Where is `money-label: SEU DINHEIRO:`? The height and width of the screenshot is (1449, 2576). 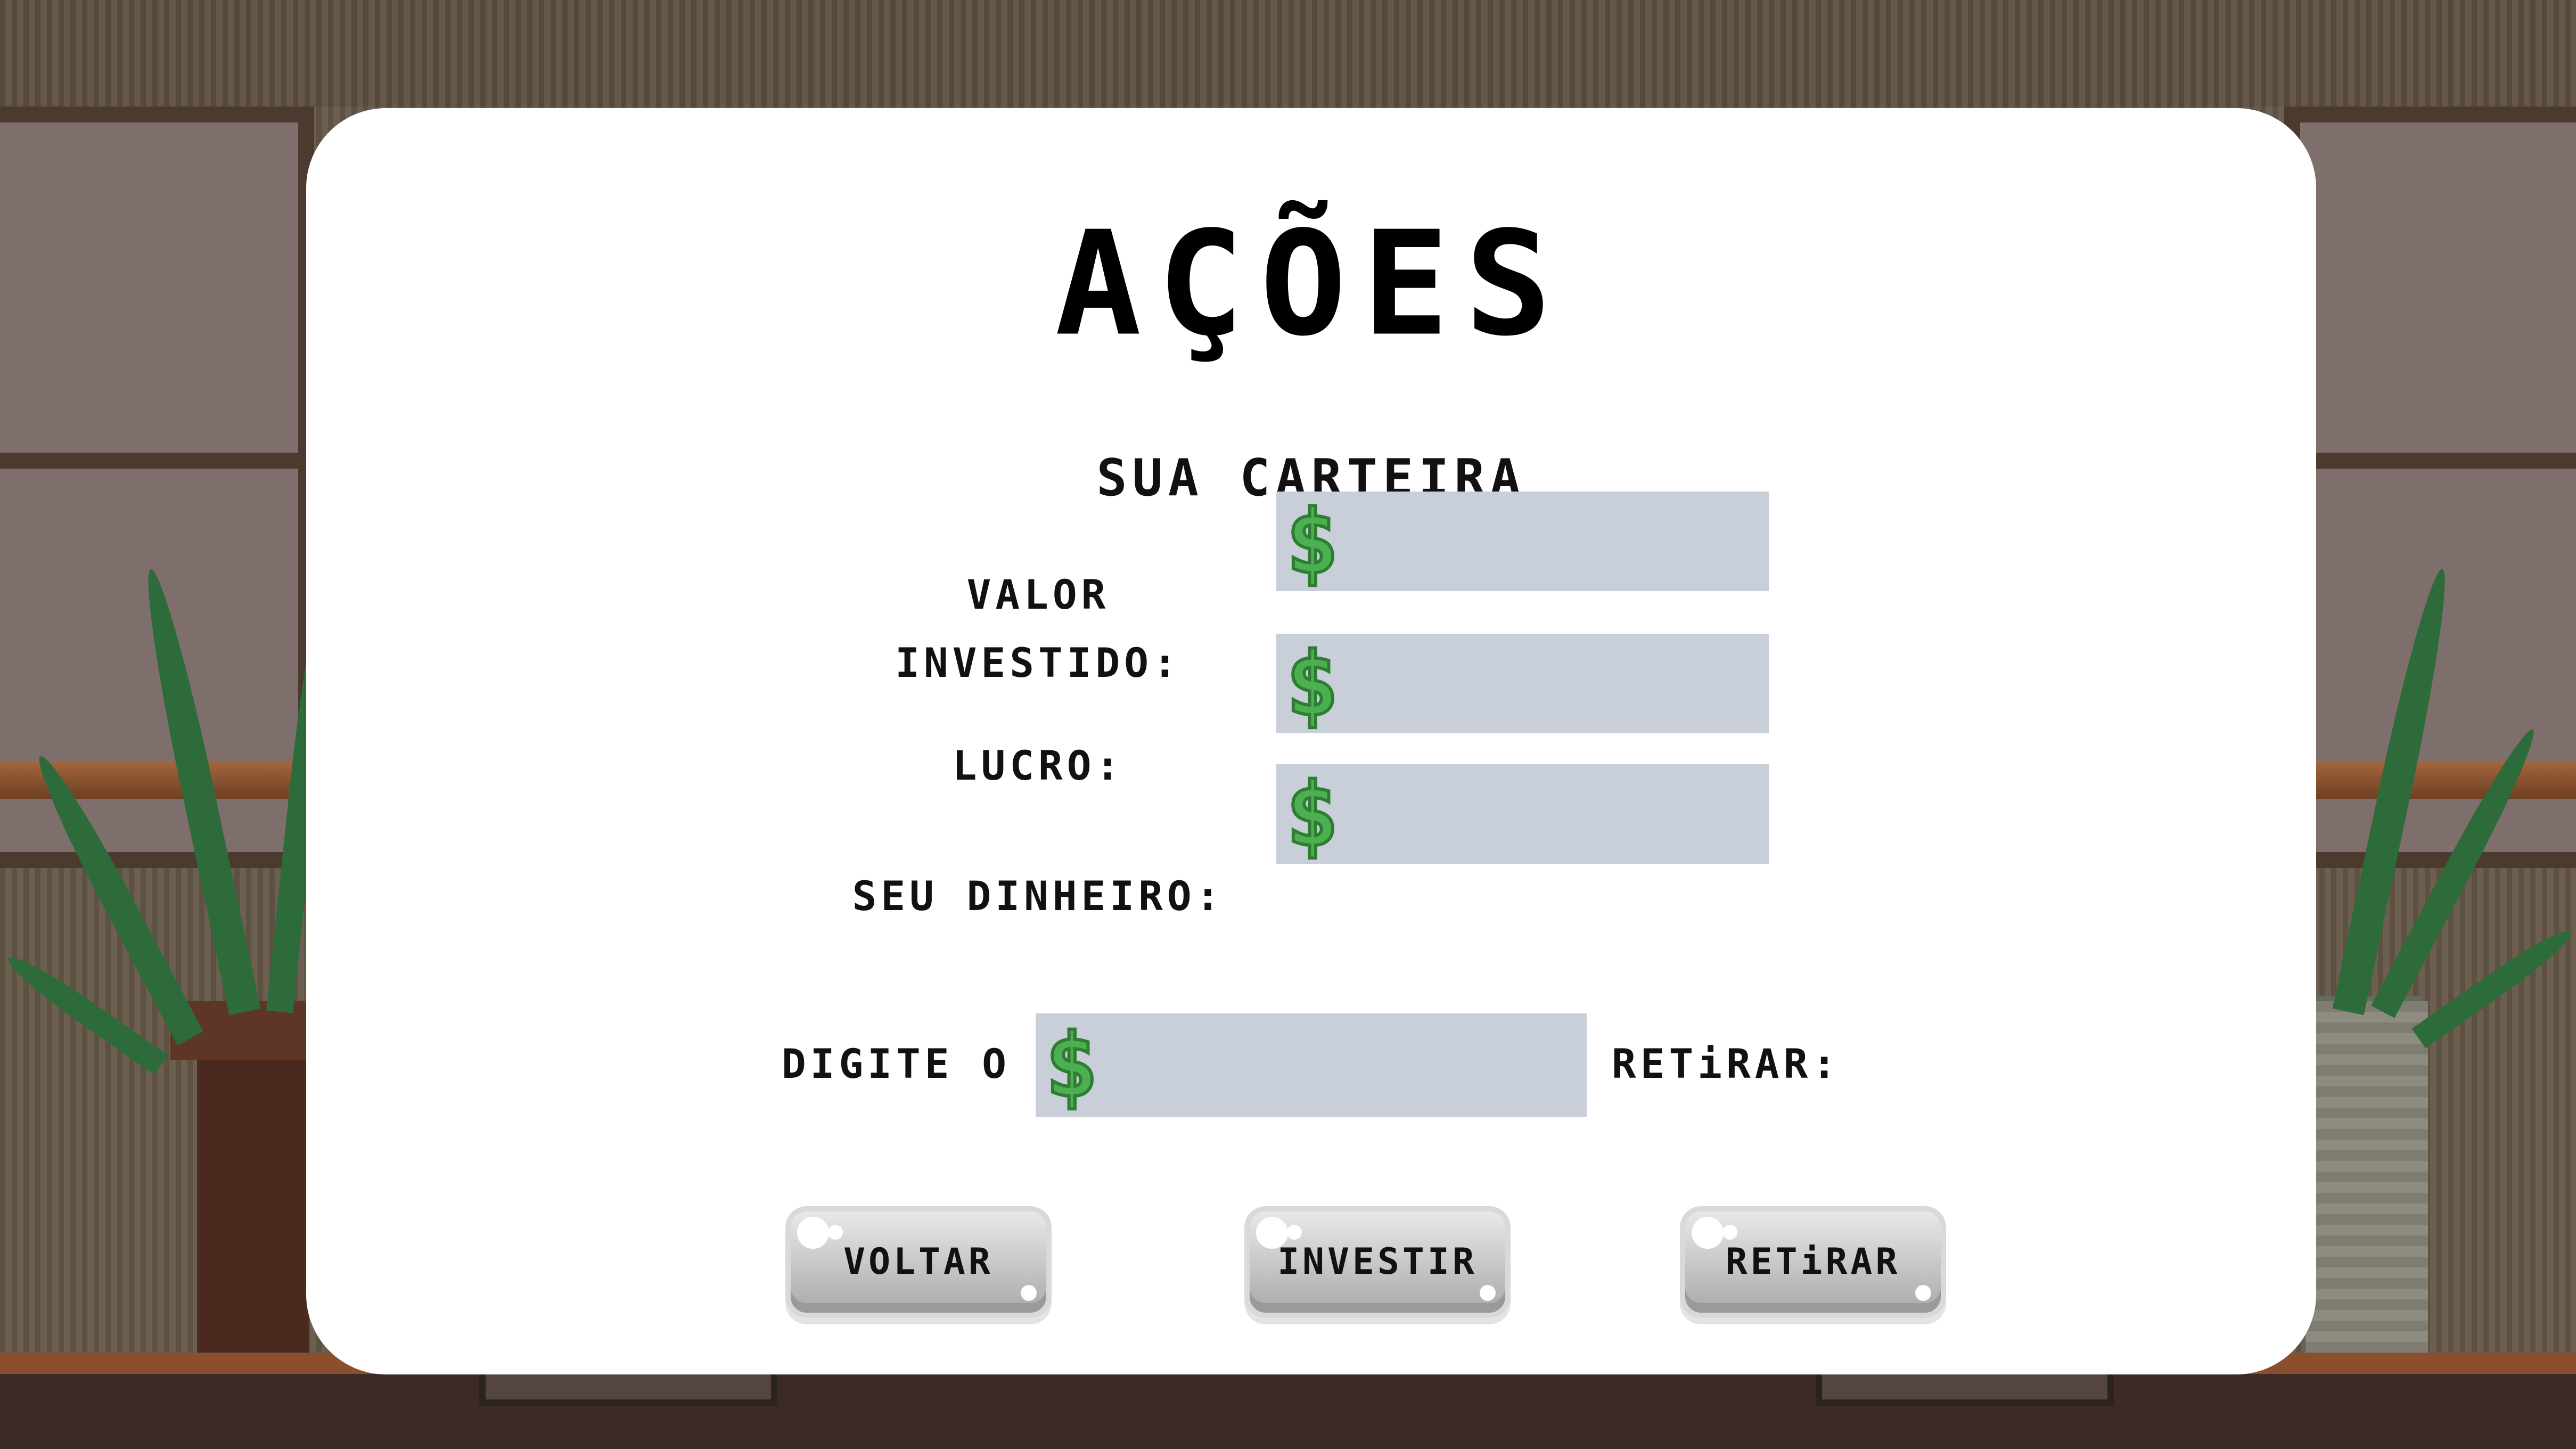
money-label: SEU DINHEIRO: is located at coordinates (1038, 896).